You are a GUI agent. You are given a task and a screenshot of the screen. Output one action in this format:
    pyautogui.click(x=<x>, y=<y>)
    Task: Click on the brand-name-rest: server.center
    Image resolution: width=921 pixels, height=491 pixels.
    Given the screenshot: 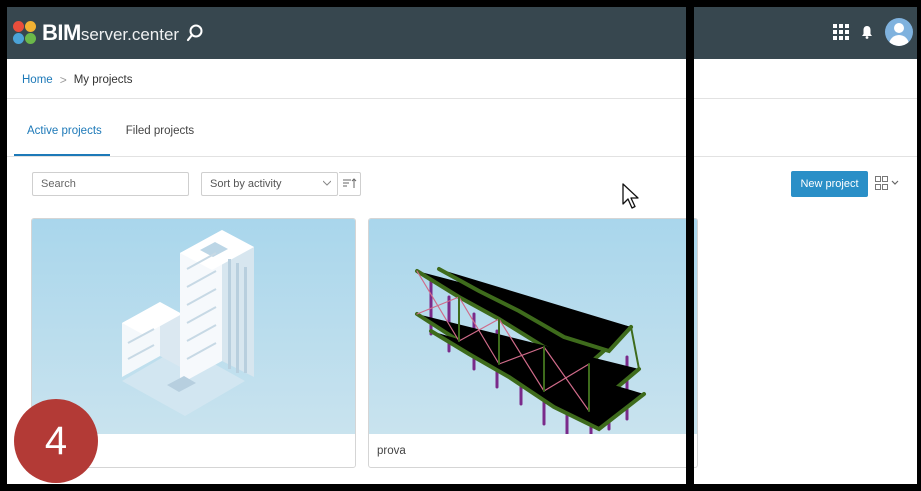 What is the action you would take?
    pyautogui.click(x=130, y=34)
    